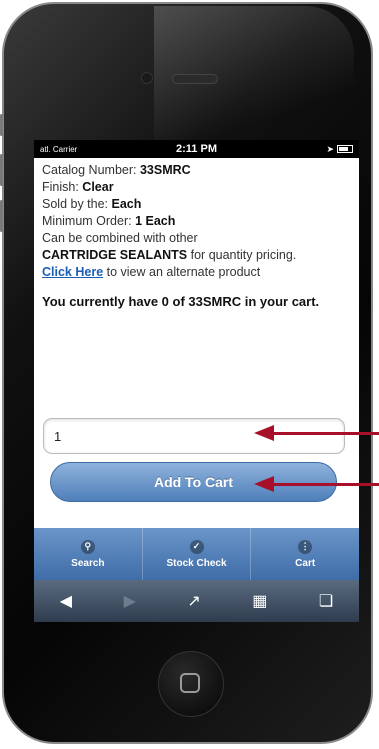 The width and height of the screenshot is (379, 749). I want to click on sold-by-value: Each, so click(126, 204).